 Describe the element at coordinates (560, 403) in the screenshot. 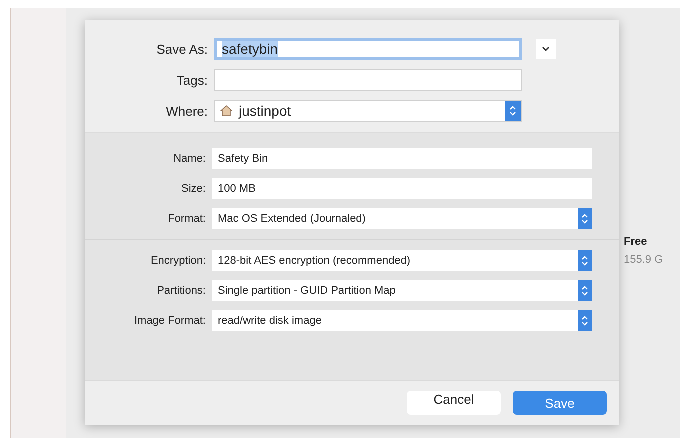

I see `dialog-button: Save` at that location.